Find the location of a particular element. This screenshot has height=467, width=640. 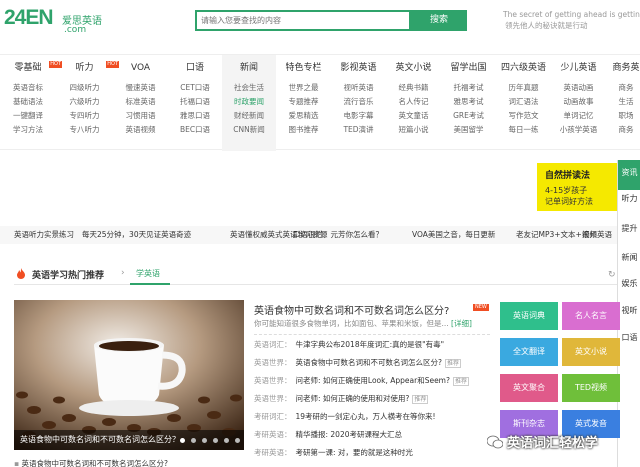

nav-link: 英语音标 is located at coordinates (28, 88).